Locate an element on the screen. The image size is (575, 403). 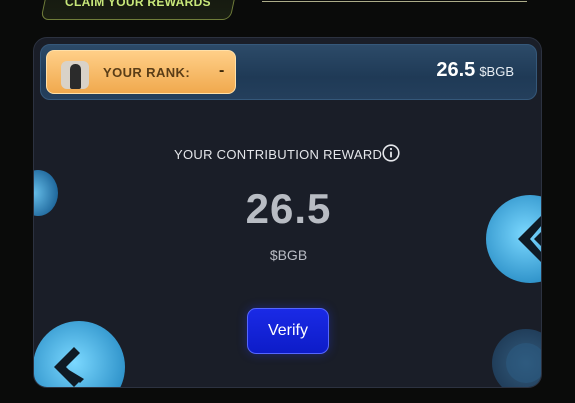
coin-right-bottom-icon is located at coordinates (516, 358).